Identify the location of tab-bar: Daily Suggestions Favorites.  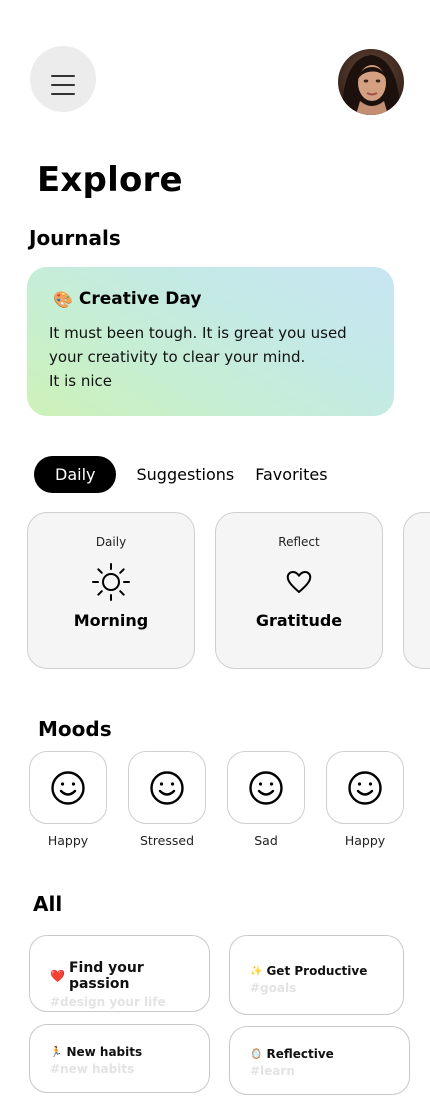
(181, 474).